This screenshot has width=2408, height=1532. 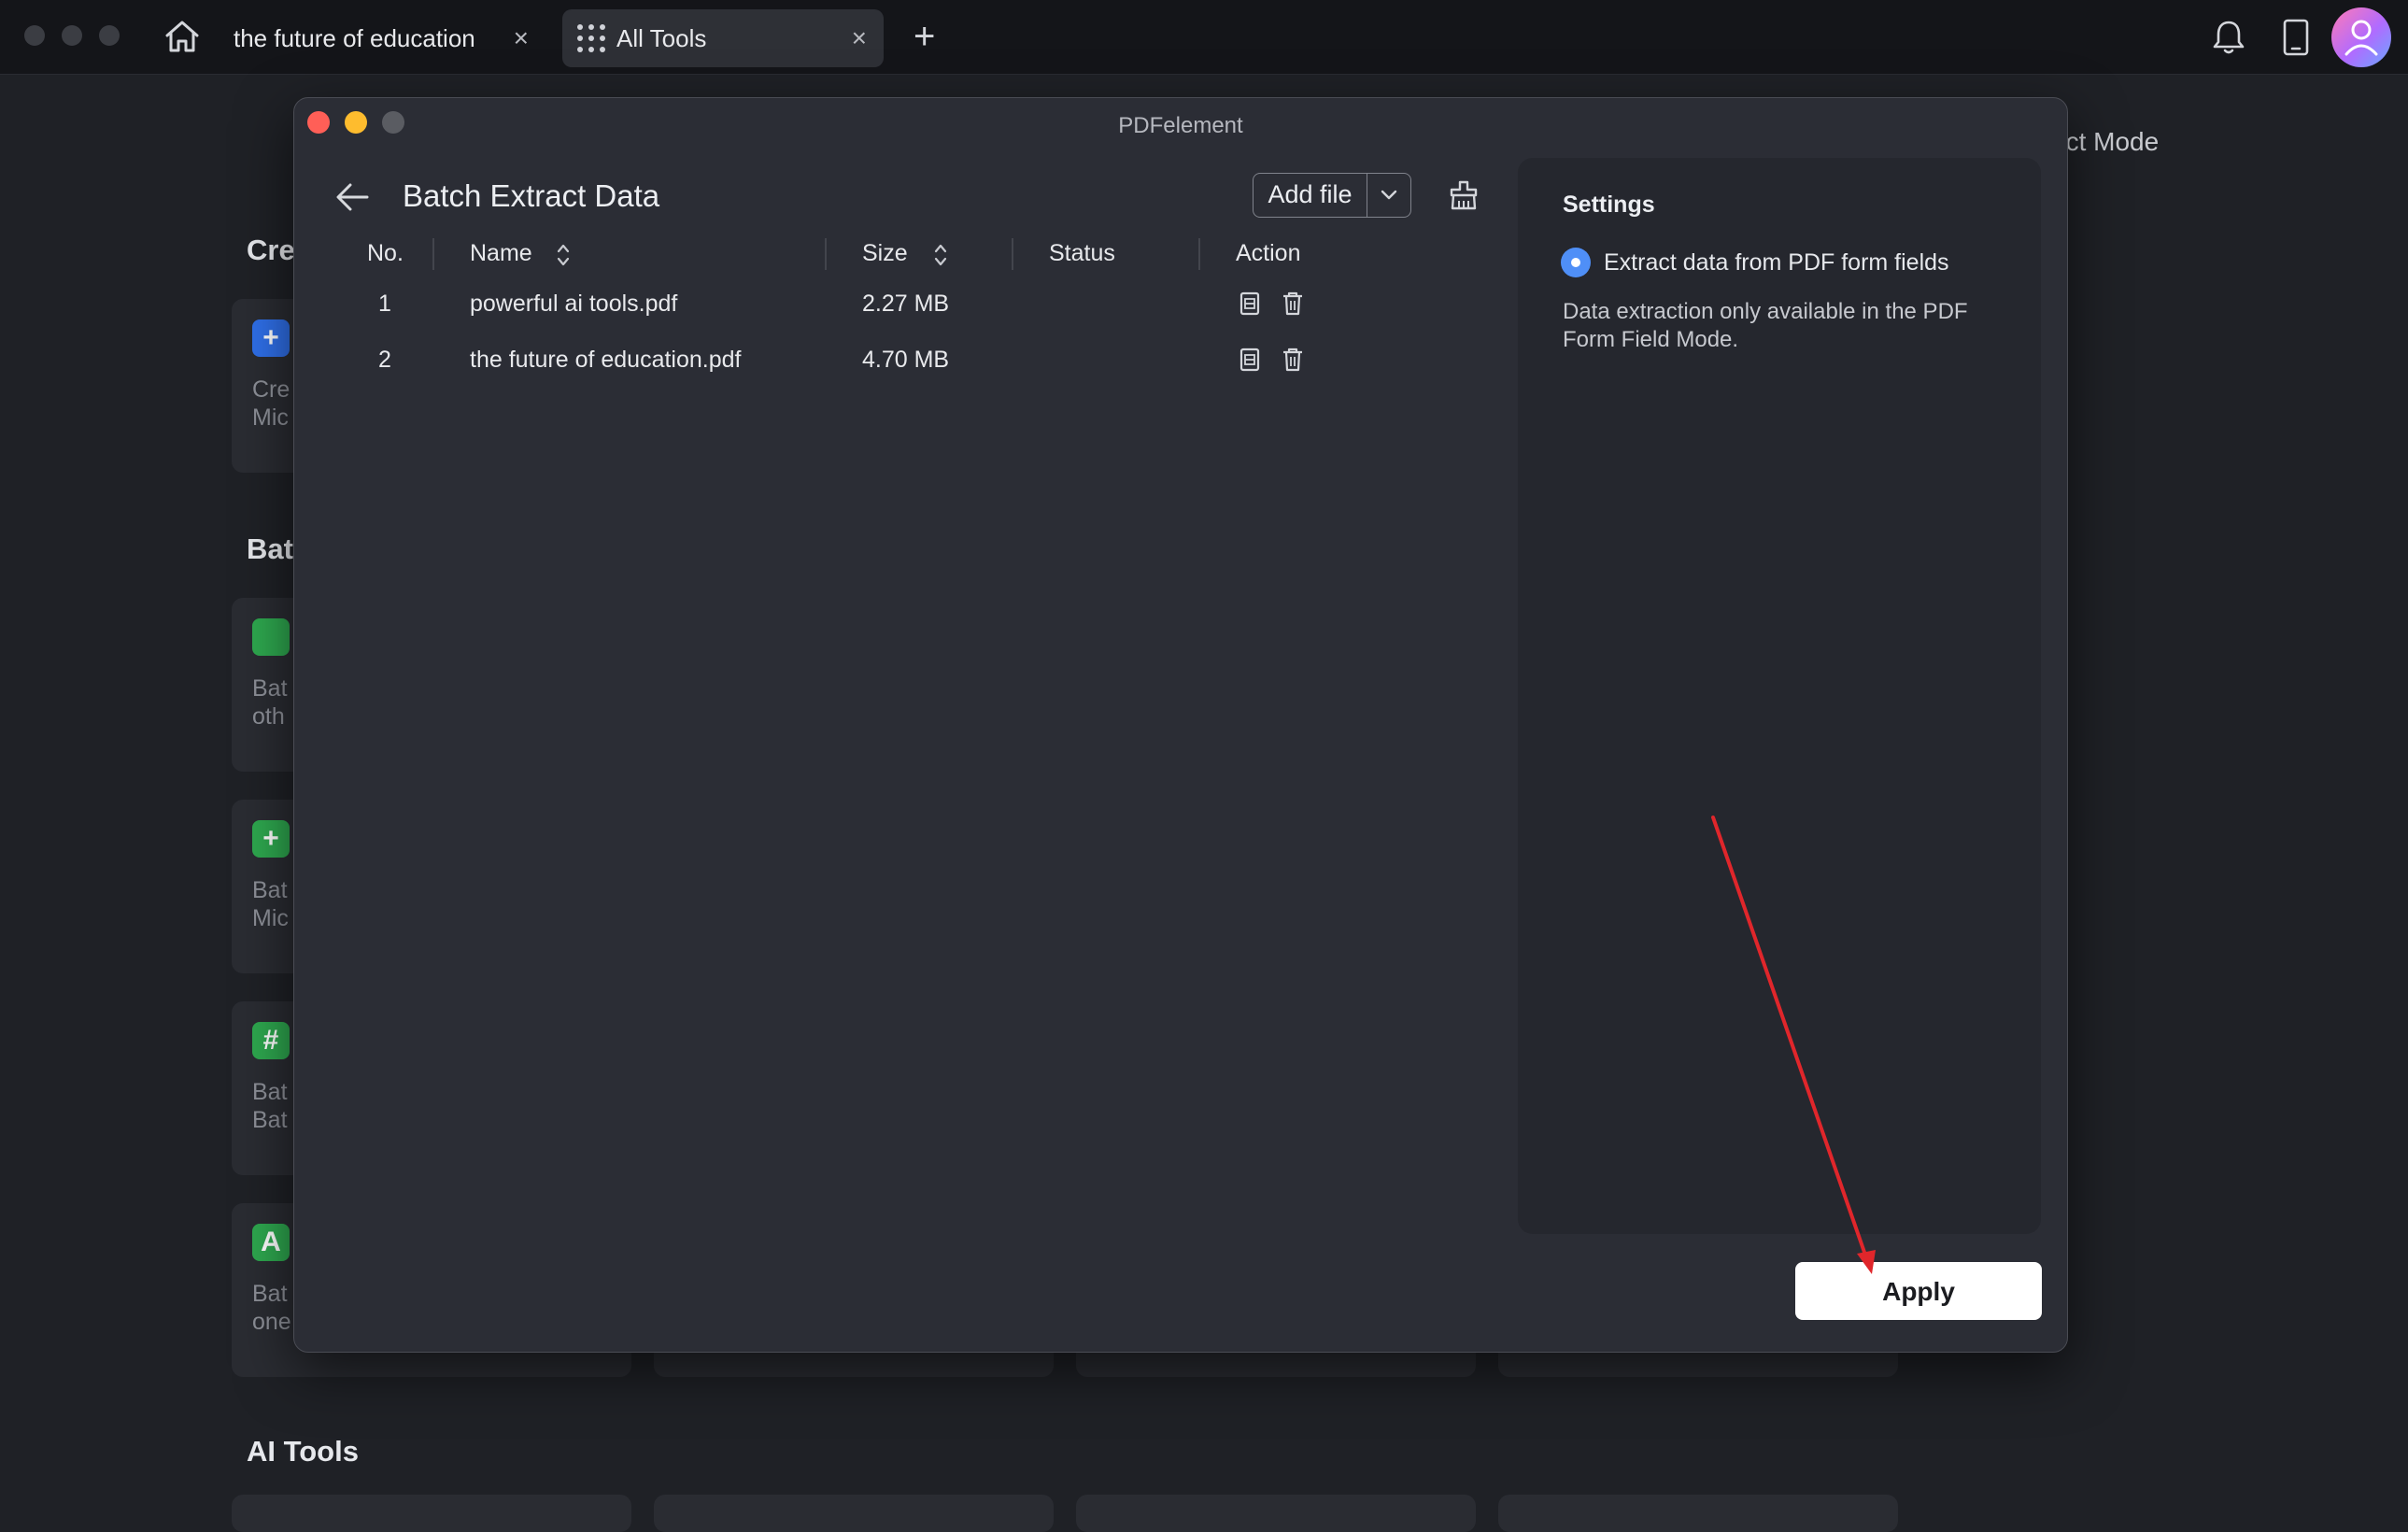 What do you see at coordinates (591, 38) in the screenshot?
I see `grid-icon` at bounding box center [591, 38].